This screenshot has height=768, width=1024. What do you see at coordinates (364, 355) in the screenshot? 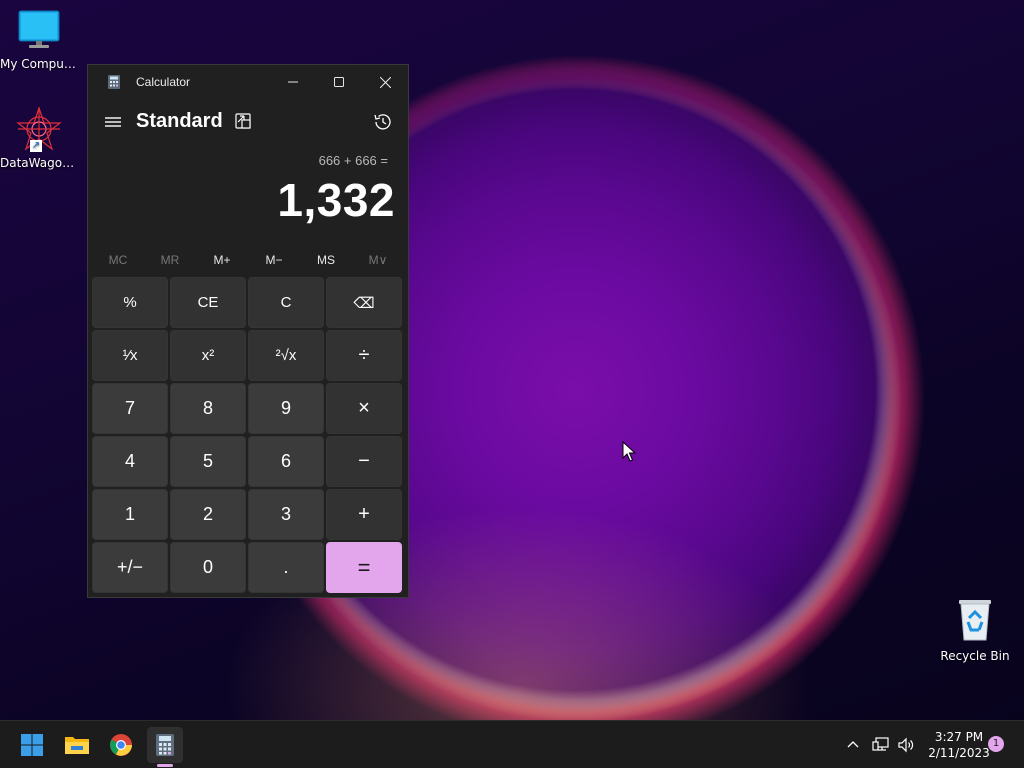
I see `divide-button: ÷` at bounding box center [364, 355].